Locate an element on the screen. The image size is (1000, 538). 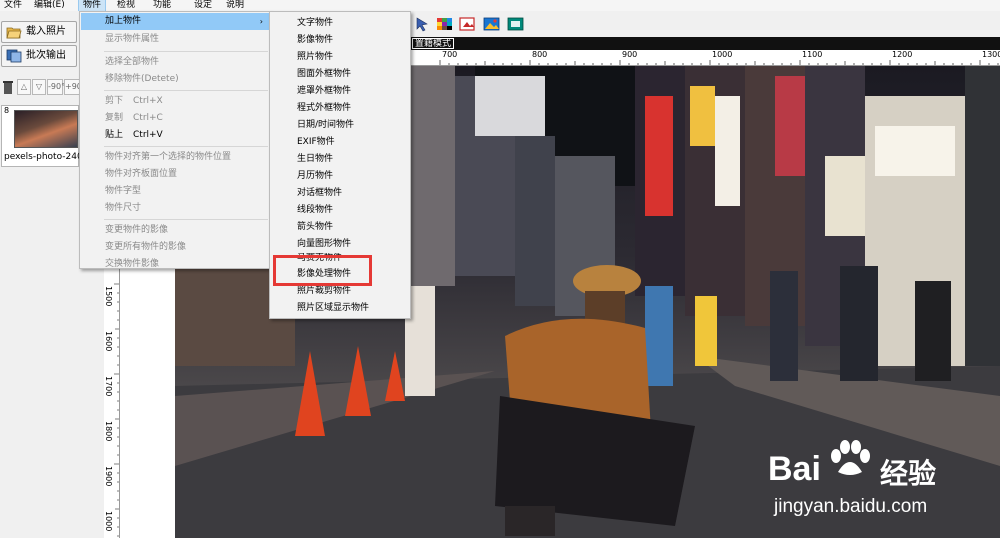
menu-item-label: 加上物件 is located at coordinates (123, 21).